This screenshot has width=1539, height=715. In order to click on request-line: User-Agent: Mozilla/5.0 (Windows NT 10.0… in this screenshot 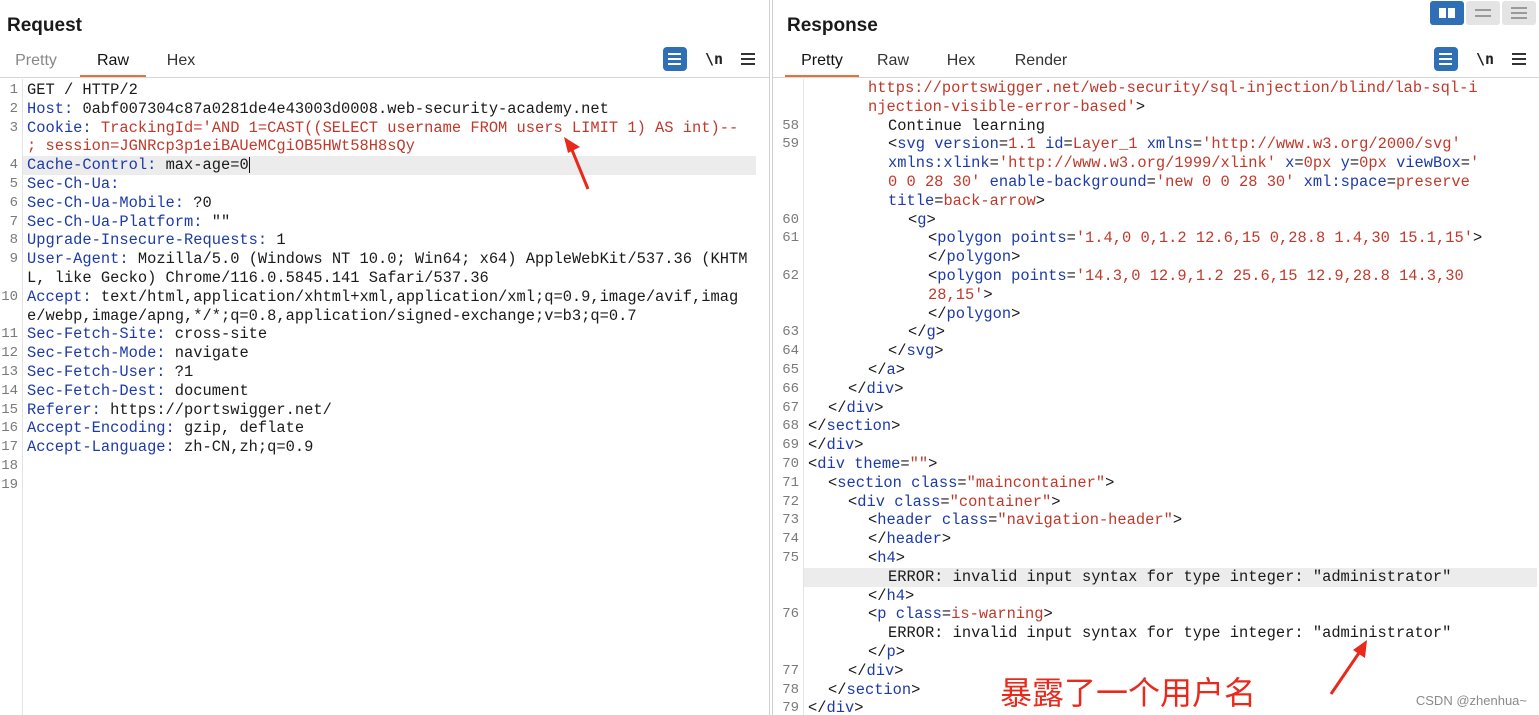, I will do `click(391, 269)`.